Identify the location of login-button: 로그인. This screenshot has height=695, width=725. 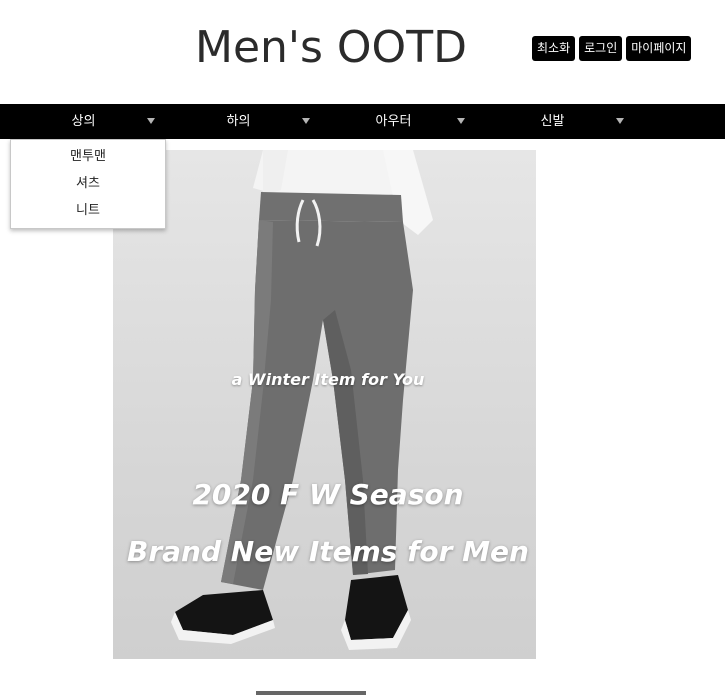
(601, 48).